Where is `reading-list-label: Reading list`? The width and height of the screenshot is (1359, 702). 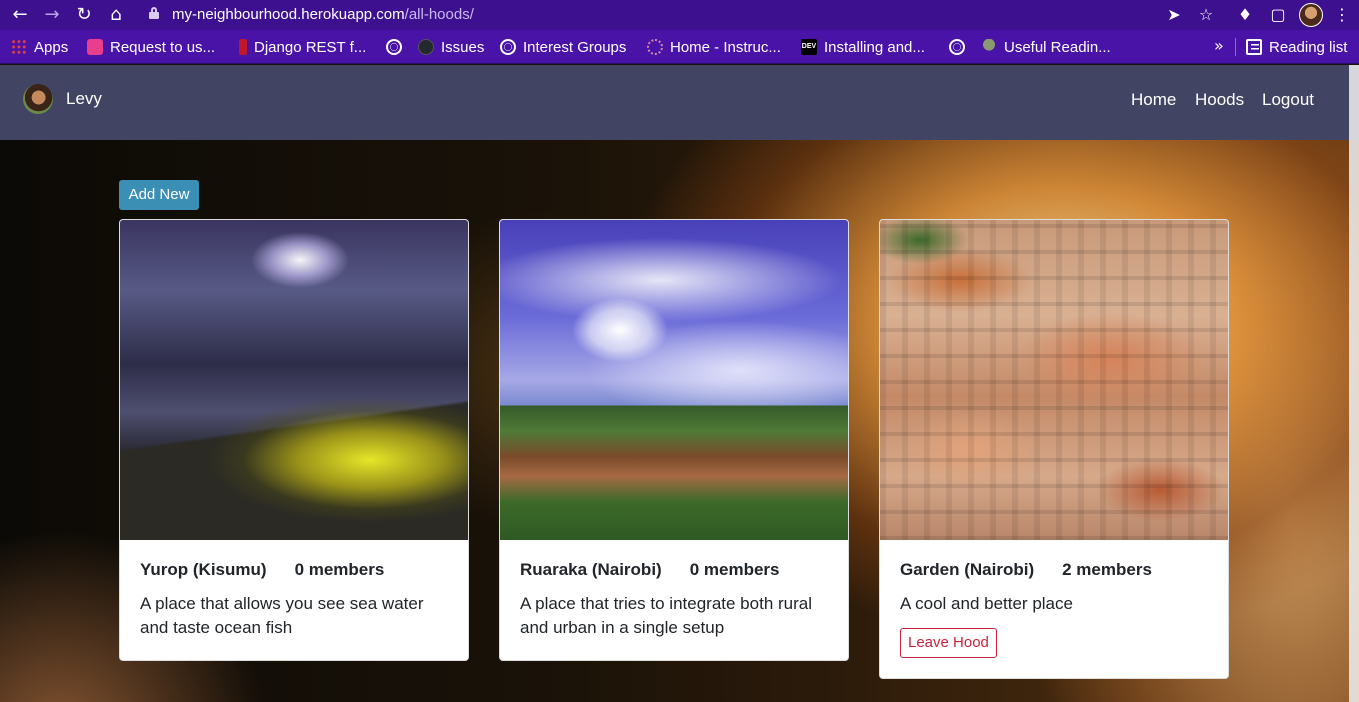 reading-list-label: Reading list is located at coordinates (1308, 47).